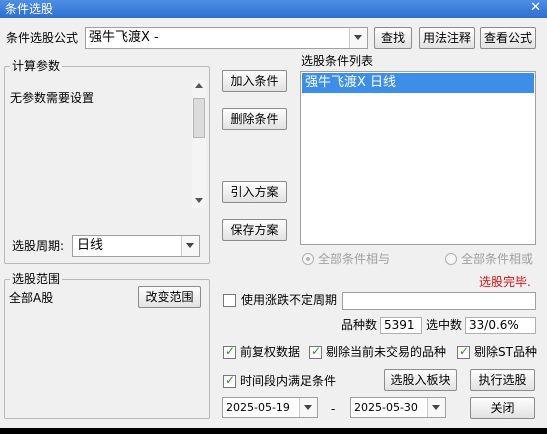  I want to click on scroll-down-icon, so click(199, 200).